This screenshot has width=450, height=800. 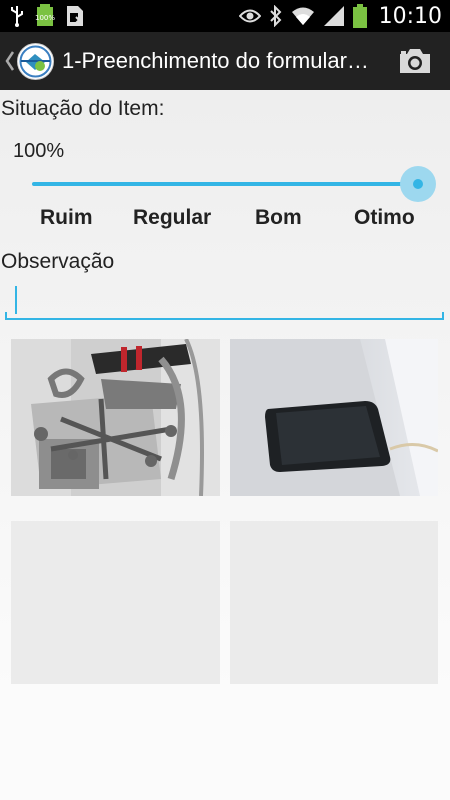 I want to click on text-cursor, so click(x=16, y=300).